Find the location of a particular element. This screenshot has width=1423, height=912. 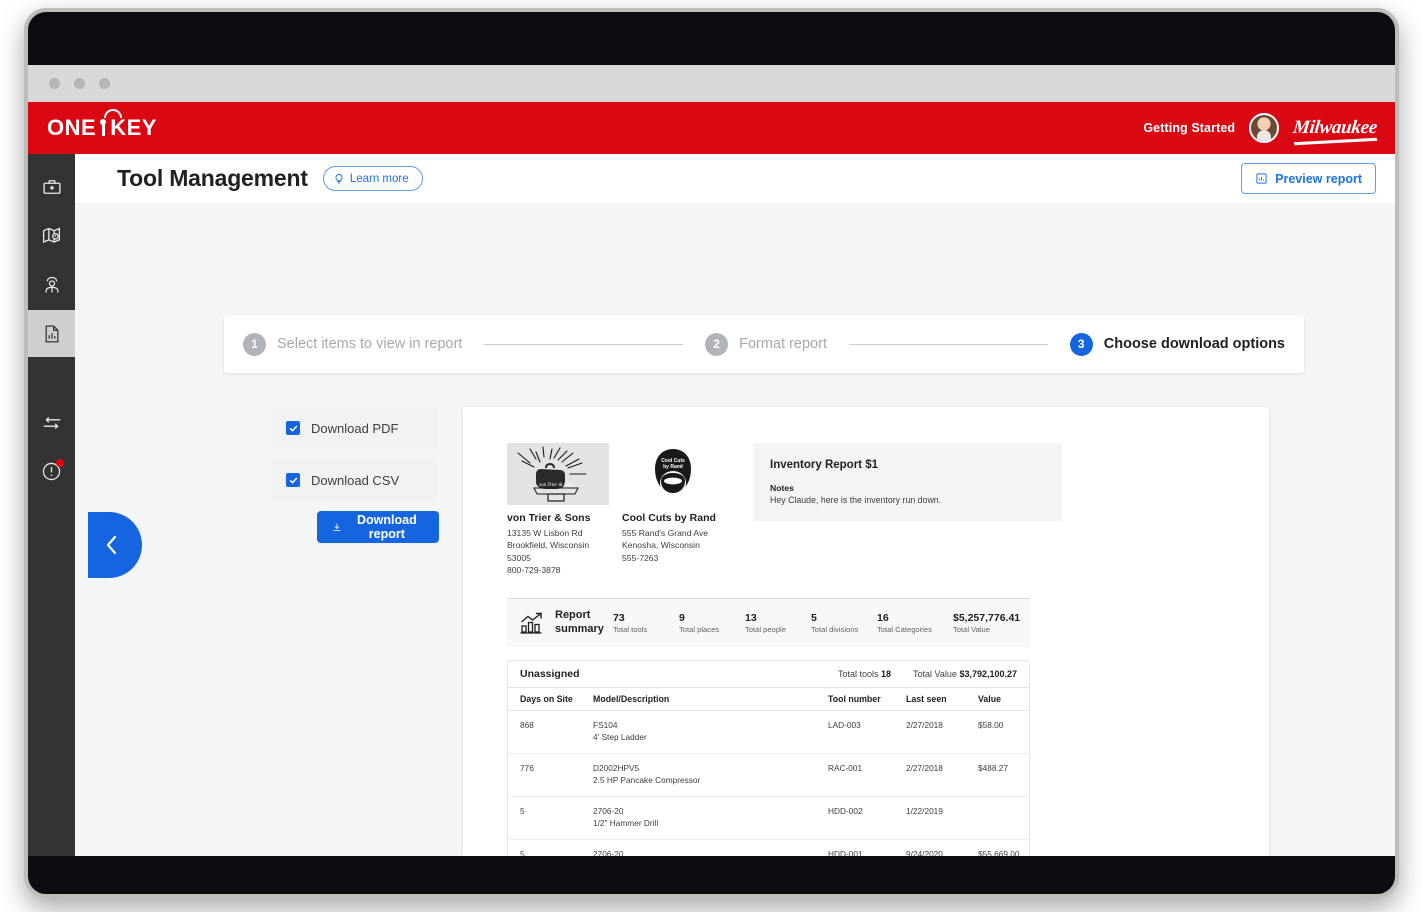

cell-value: $58.00 is located at coordinates (991, 724).